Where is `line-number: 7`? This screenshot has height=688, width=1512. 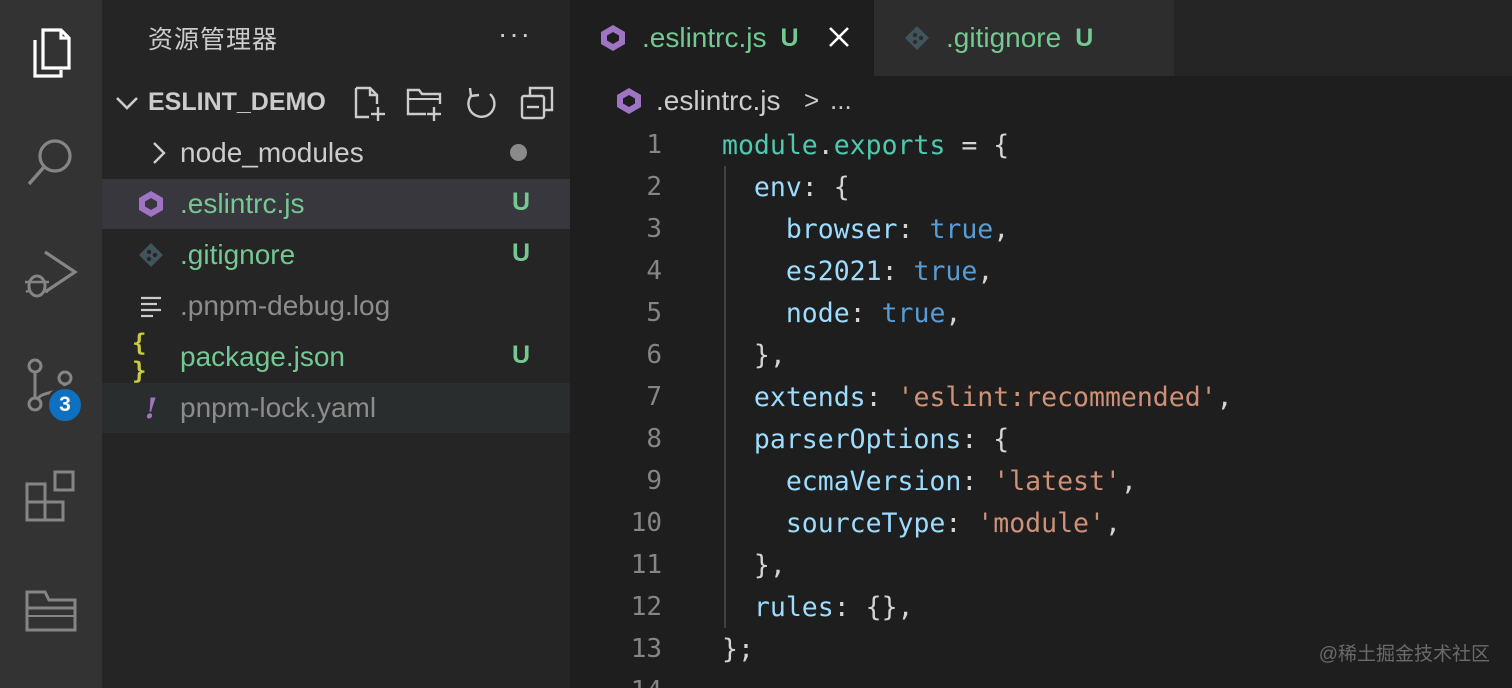
line-number: 7 is located at coordinates (654, 397).